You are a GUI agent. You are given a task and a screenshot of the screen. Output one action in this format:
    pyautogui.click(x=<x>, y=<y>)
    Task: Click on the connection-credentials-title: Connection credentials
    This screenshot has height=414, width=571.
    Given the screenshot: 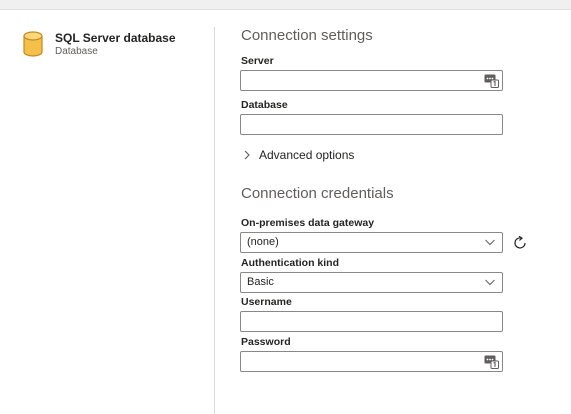 What is the action you would take?
    pyautogui.click(x=317, y=193)
    